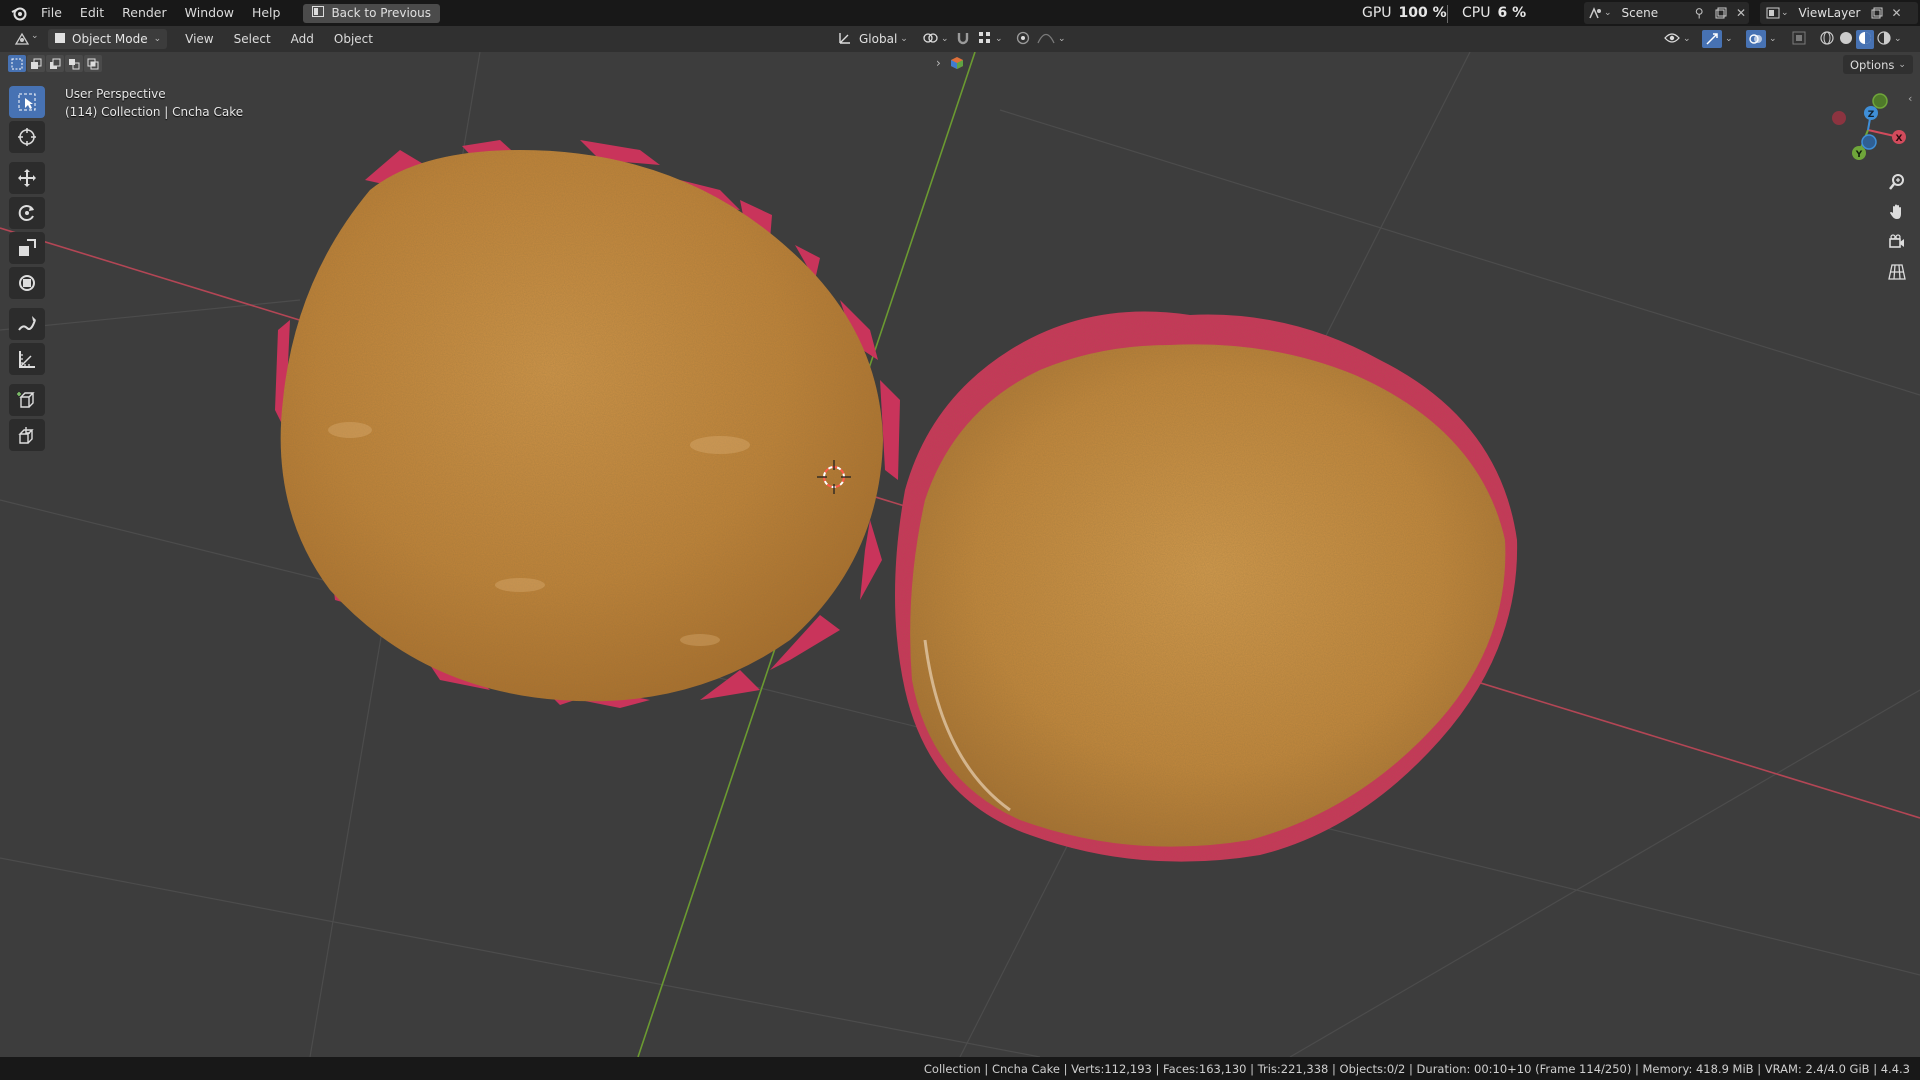  What do you see at coordinates (27, 248) in the screenshot?
I see `scale-tool-icon` at bounding box center [27, 248].